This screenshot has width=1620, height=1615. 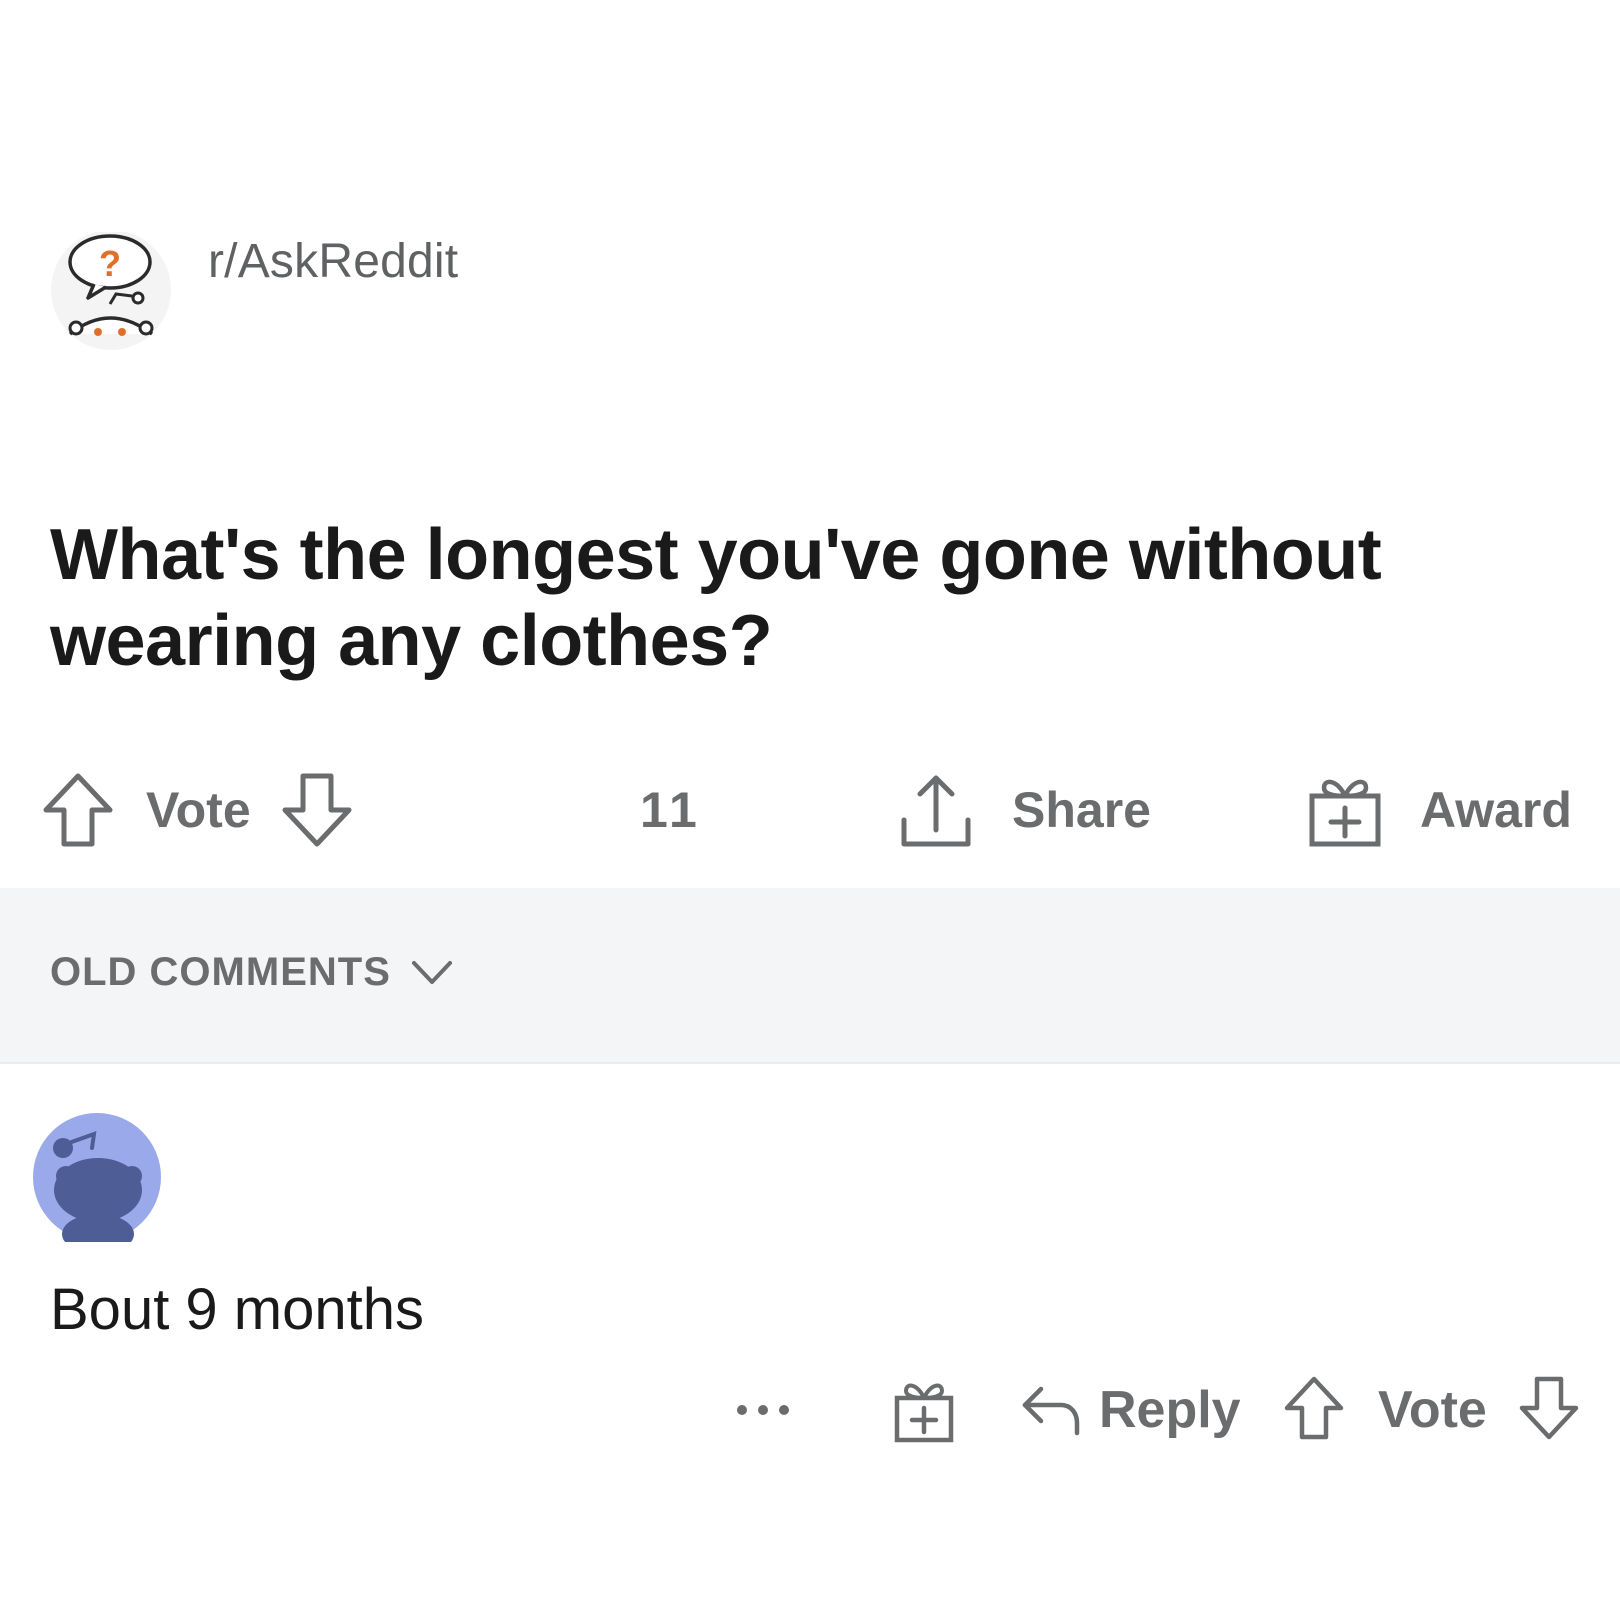 I want to click on comment-more-button, so click(x=763, y=1410).